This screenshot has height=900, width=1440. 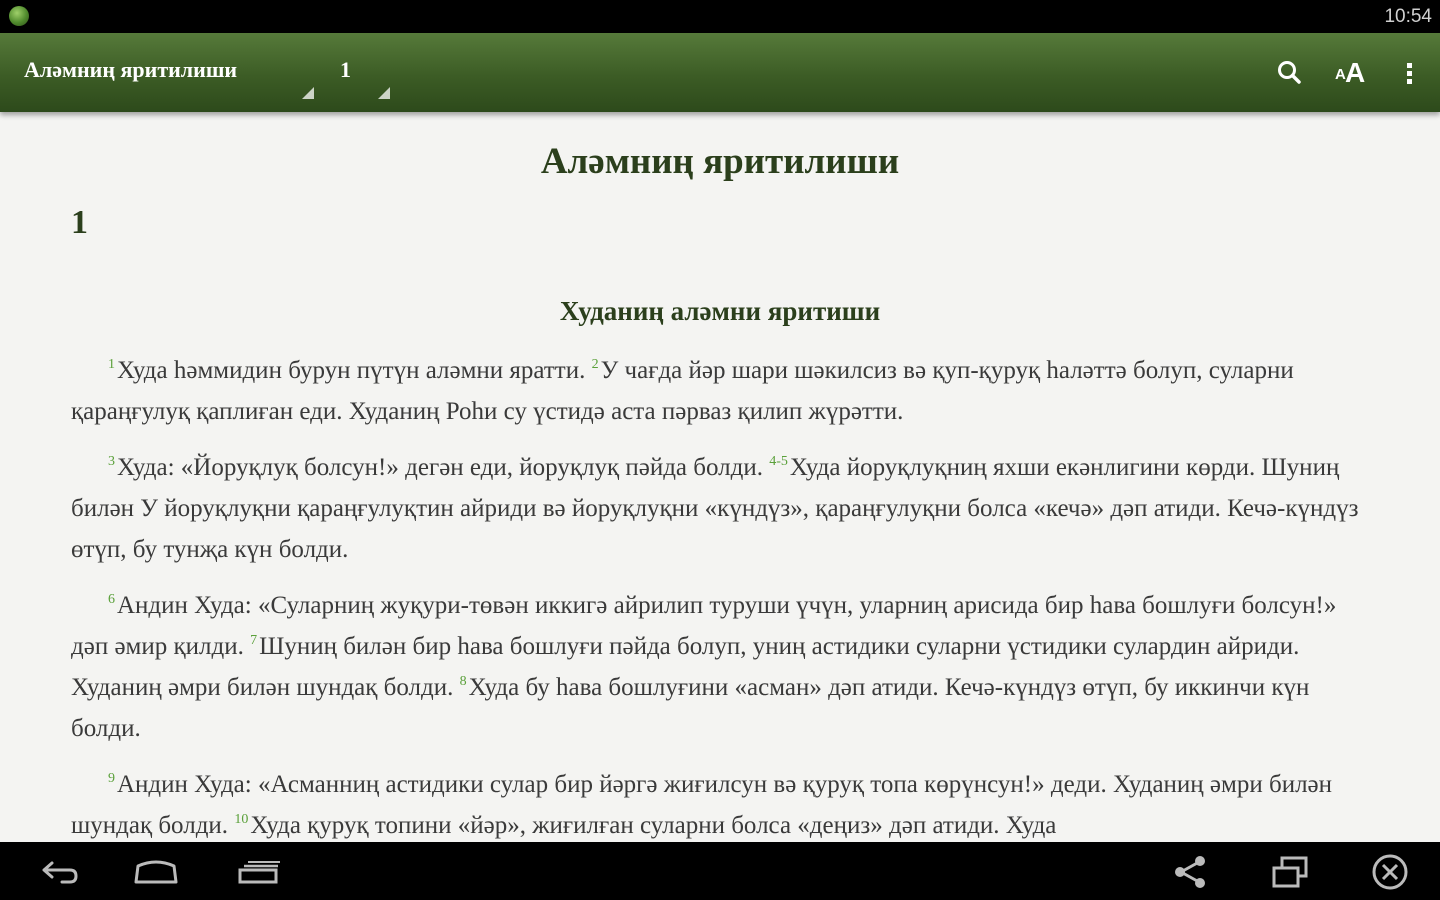 I want to click on overflow-menu-icon, so click(x=1409, y=73).